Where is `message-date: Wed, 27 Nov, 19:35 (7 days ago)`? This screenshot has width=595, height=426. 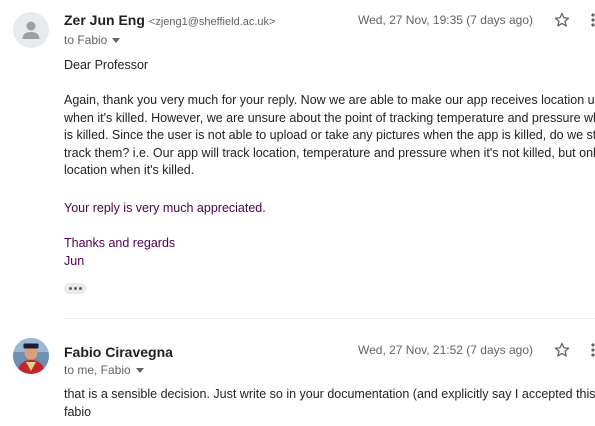
message-date: Wed, 27 Nov, 19:35 (7 days ago) is located at coordinates (445, 20).